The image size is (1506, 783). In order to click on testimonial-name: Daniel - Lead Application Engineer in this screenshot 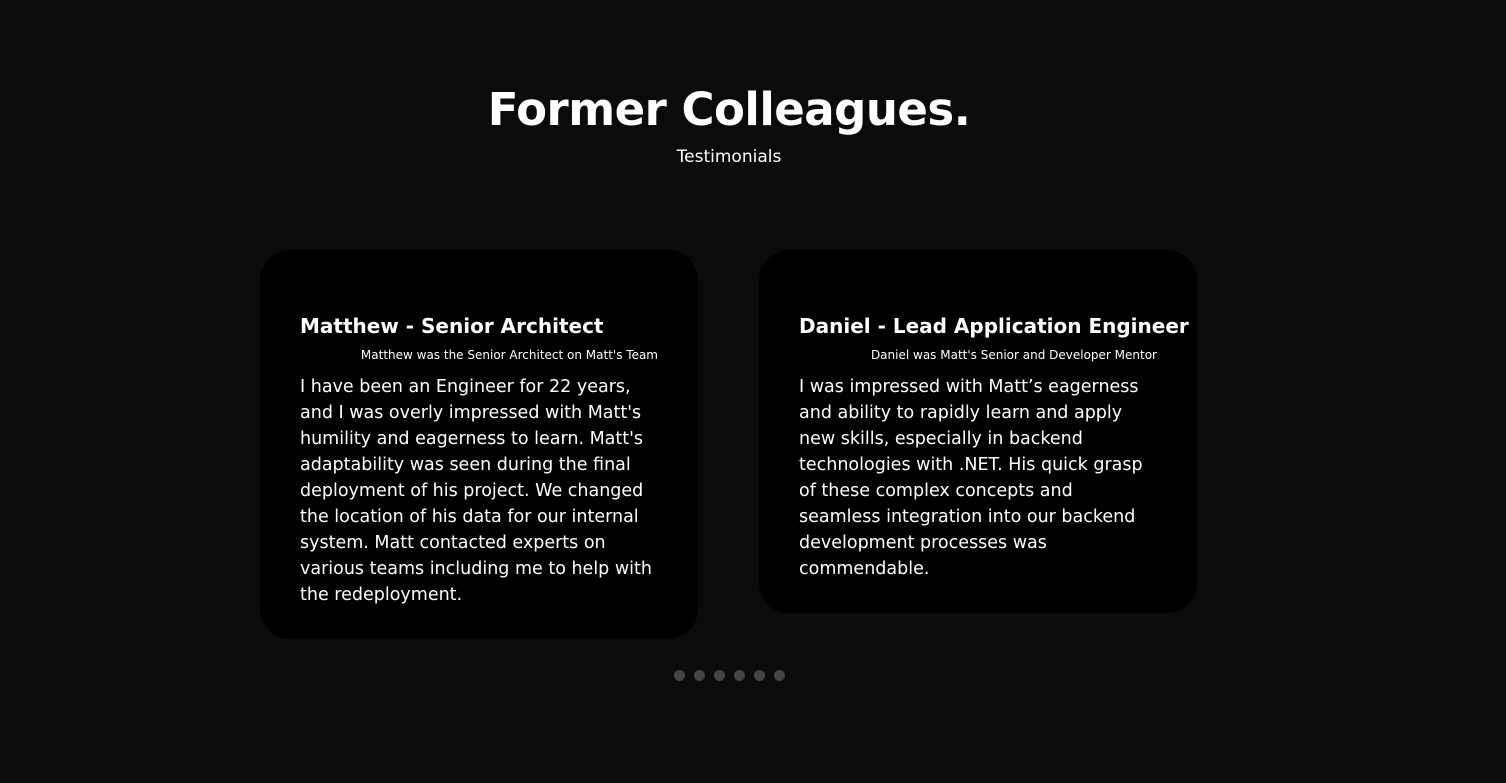, I will do `click(994, 326)`.